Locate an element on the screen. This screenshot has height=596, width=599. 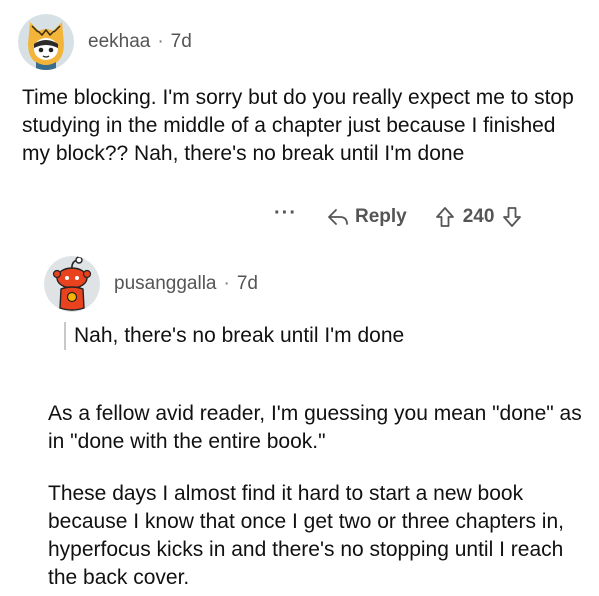
reply-comment-header: pusanggalla · 7d is located at coordinates (151, 284).